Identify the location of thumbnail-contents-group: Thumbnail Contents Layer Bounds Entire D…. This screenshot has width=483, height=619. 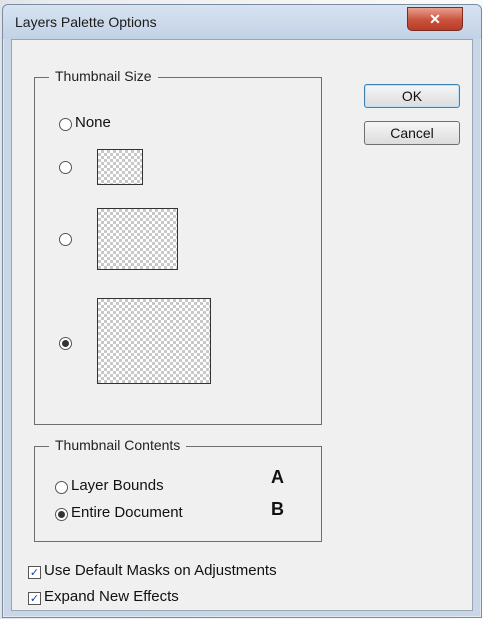
(178, 489).